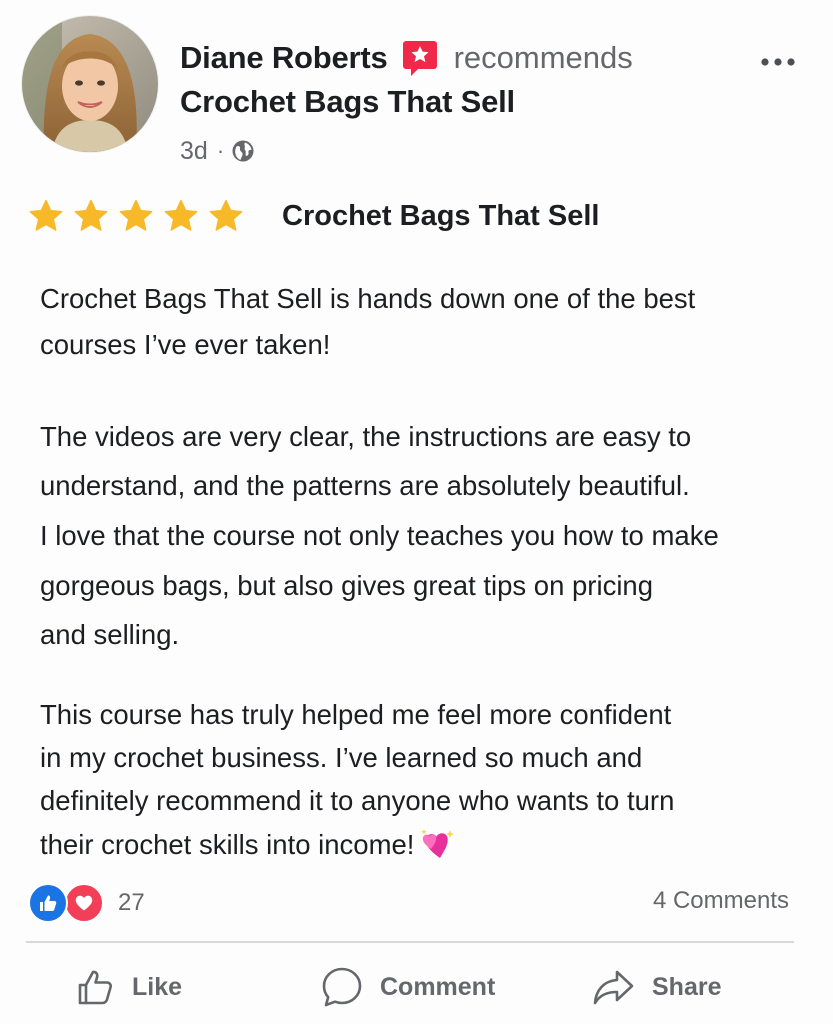 Image resolution: width=833 pixels, height=1024 pixels. What do you see at coordinates (194, 151) in the screenshot?
I see `post-timestamp: 3d` at bounding box center [194, 151].